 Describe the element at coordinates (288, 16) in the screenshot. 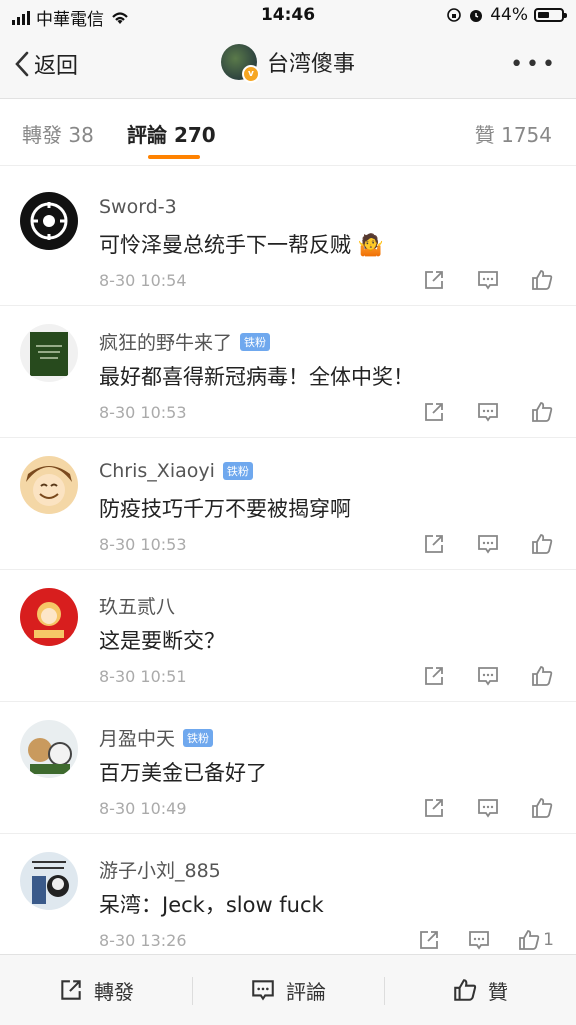

I see `status-bar: 中華電信 14:46 44%` at that location.